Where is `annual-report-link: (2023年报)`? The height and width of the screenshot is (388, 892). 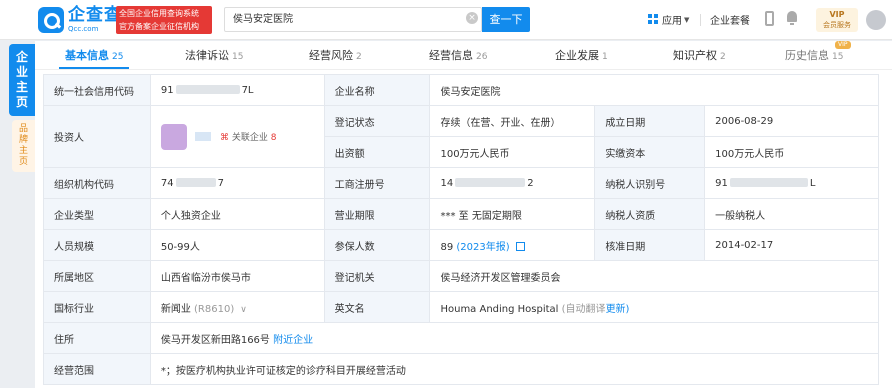
annual-report-link: (2023年报) is located at coordinates (482, 247).